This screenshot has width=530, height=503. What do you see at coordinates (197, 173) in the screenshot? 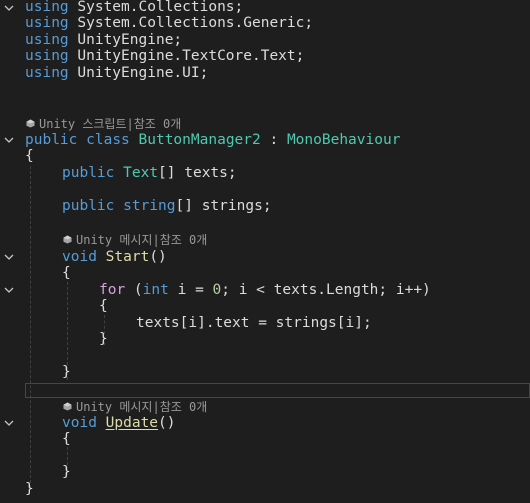
I see `field-name: [] texts;` at bounding box center [197, 173].